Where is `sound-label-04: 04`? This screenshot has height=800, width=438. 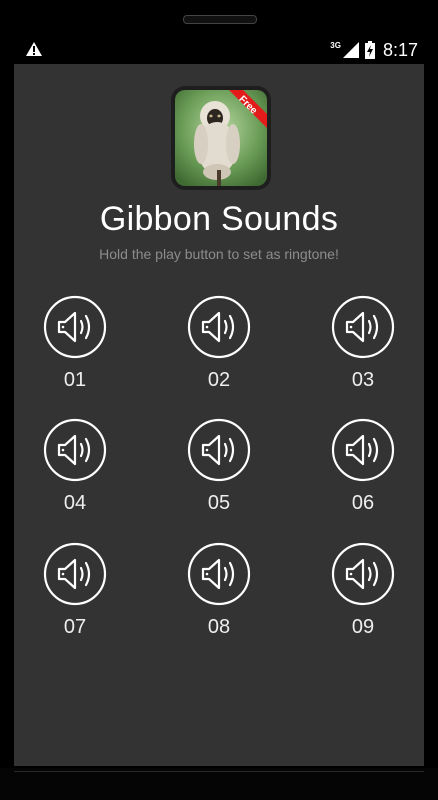
sound-label-04: 04 is located at coordinates (75, 503).